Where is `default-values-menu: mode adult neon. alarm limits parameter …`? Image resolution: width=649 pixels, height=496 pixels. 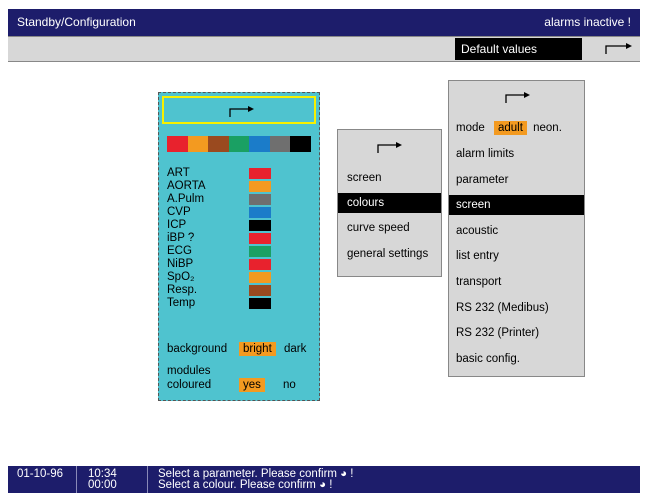
default-values-menu: mode adult neon. alarm limits parameter … is located at coordinates (516, 228).